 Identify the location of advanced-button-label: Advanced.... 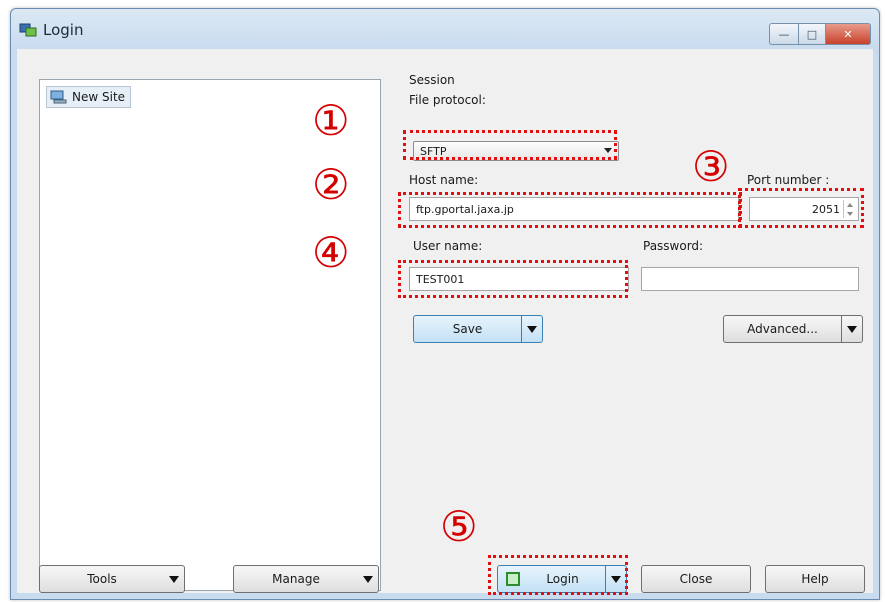
(782, 329).